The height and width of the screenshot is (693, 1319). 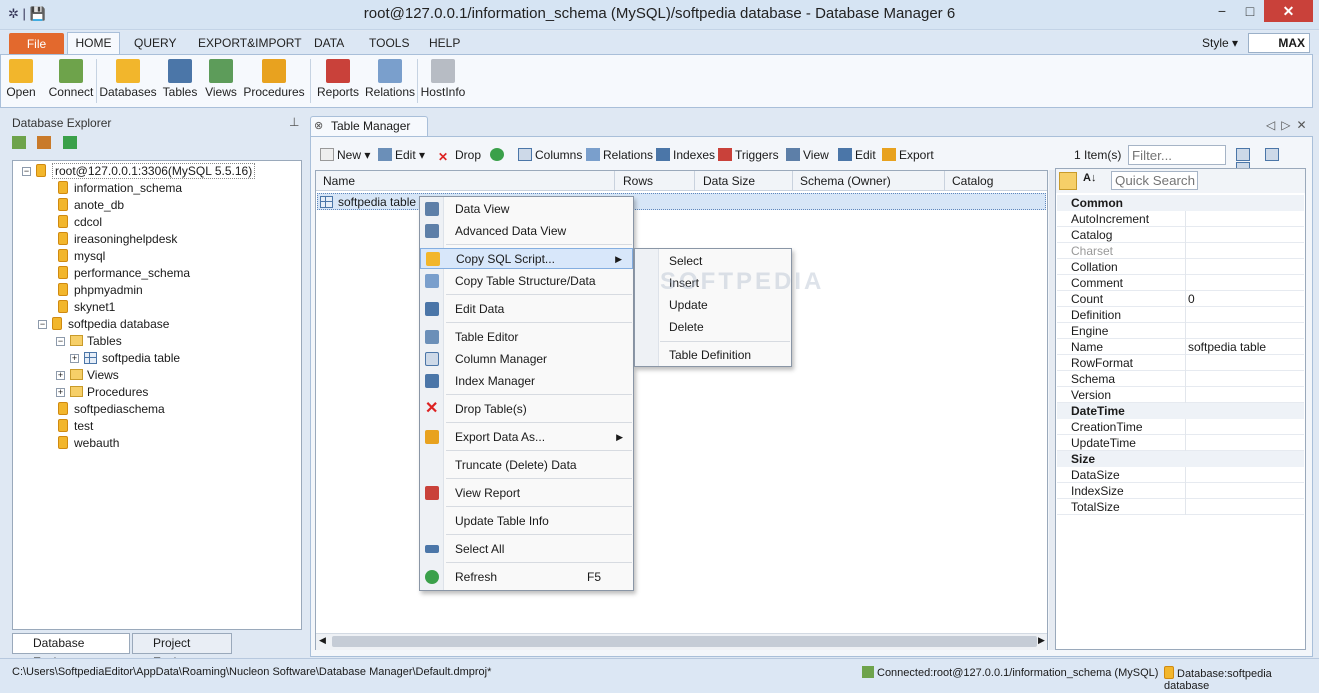 What do you see at coordinates (1288, 11) in the screenshot?
I see `close-button: ✕` at bounding box center [1288, 11].